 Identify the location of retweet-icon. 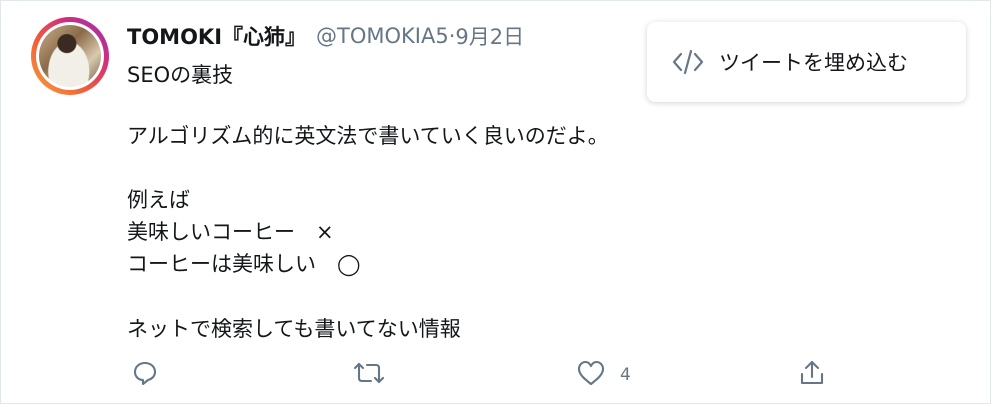
(369, 375).